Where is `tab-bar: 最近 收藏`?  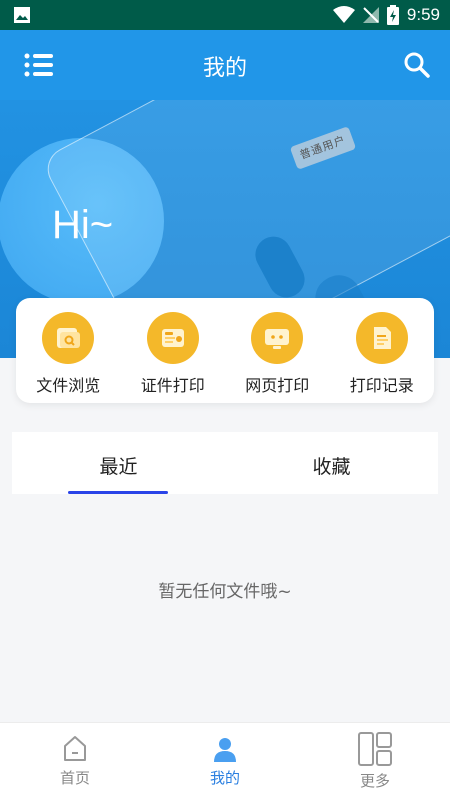 tab-bar: 最近 收藏 is located at coordinates (225, 463).